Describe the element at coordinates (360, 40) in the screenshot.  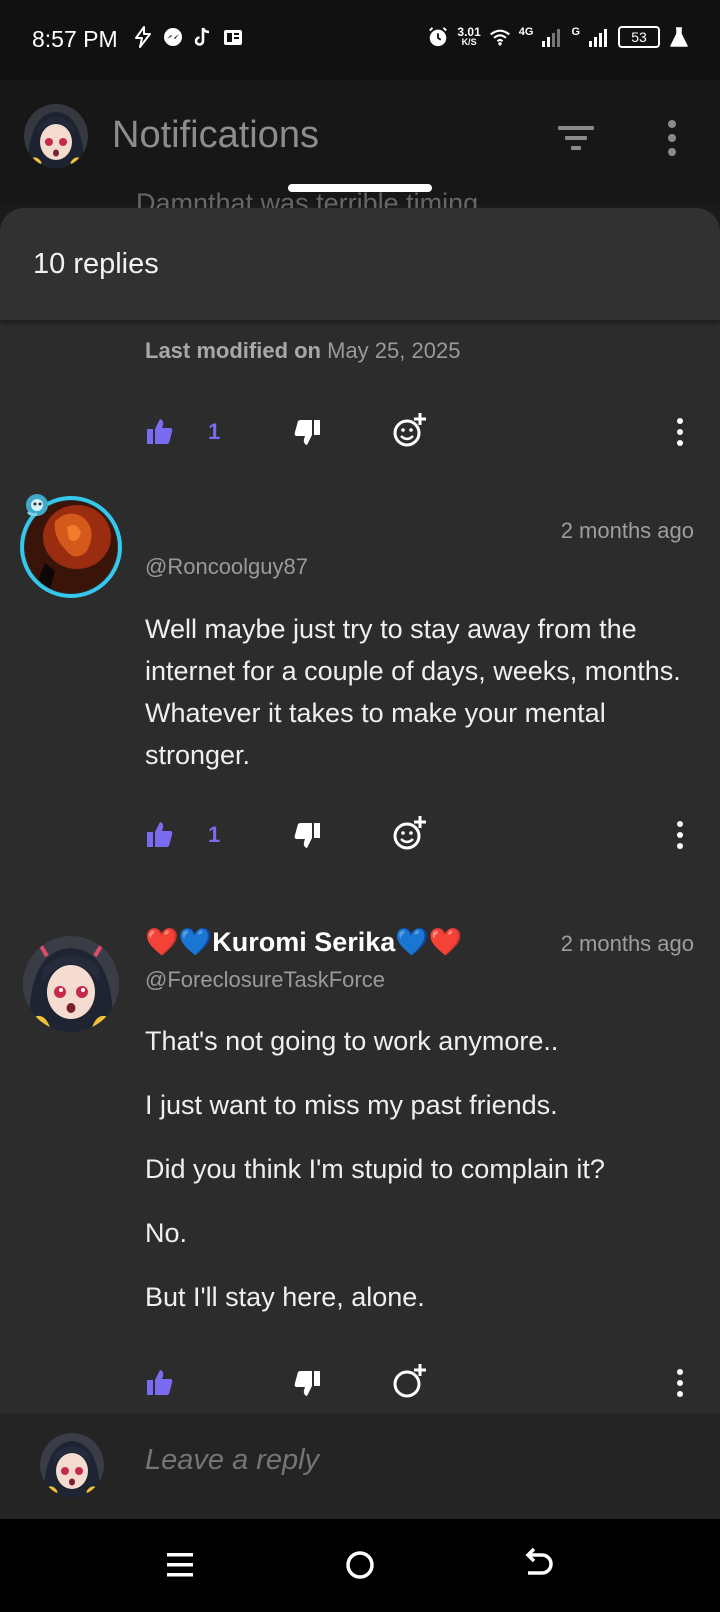
I see `status-bar: 8:57 PM 3.01 K/S 4G G 53` at that location.